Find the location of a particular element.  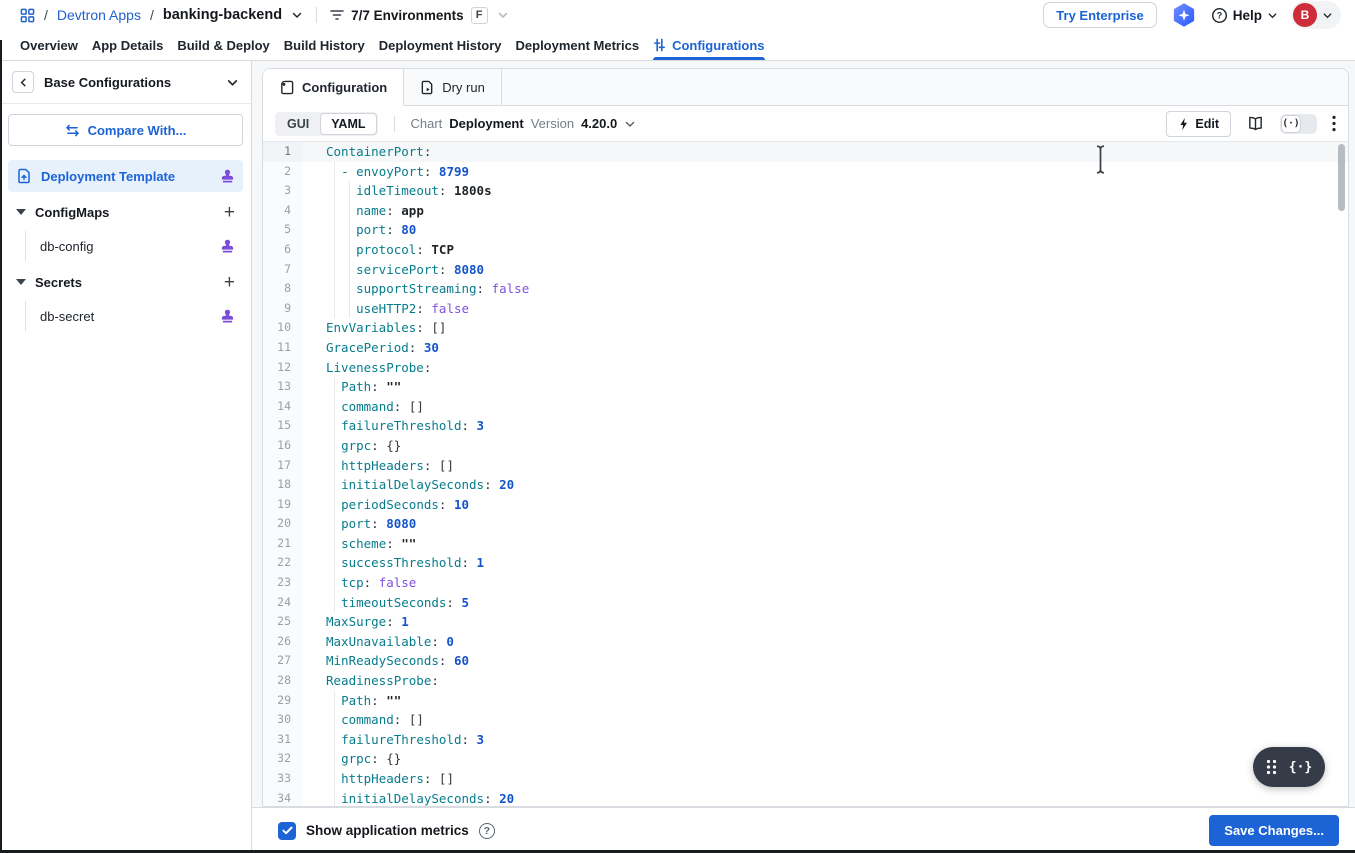

code-line: 16 grpc: {} is located at coordinates (805, 445).